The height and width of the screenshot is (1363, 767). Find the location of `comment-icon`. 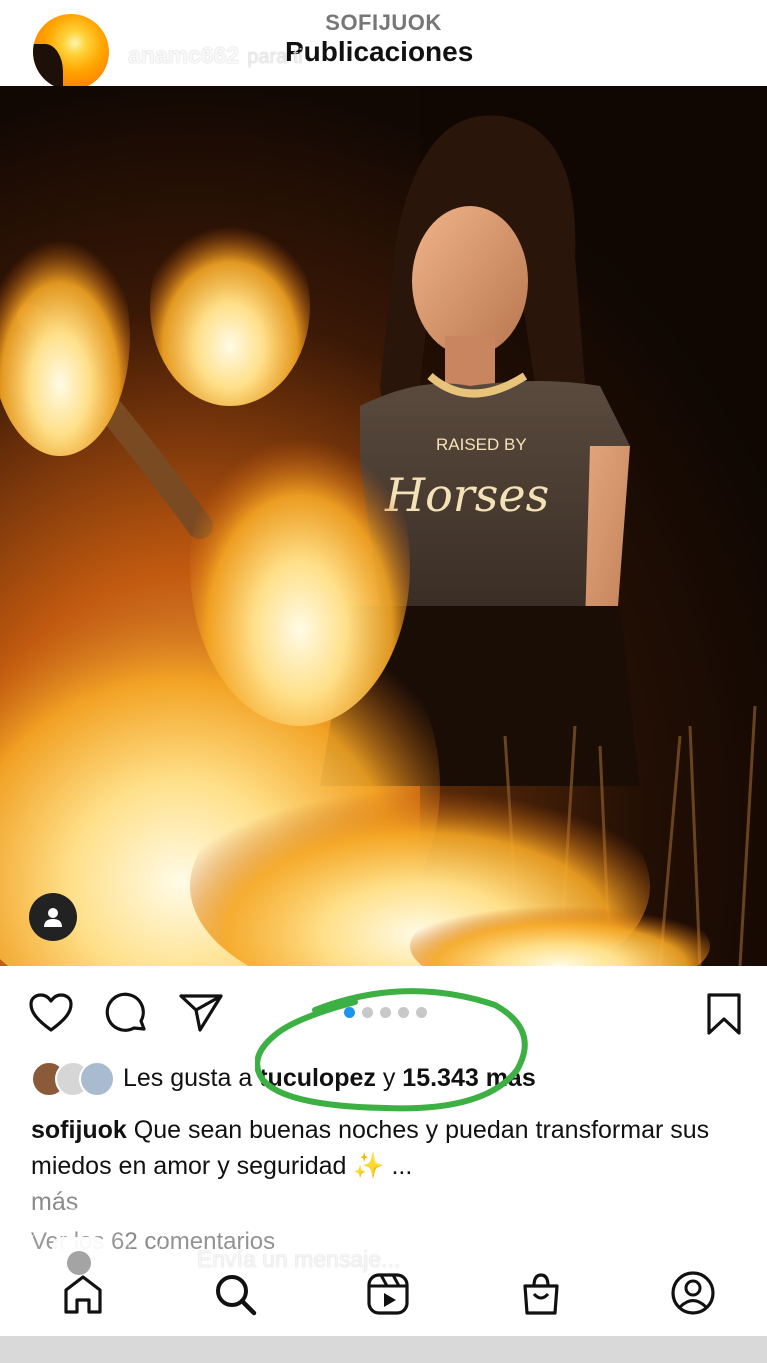

comment-icon is located at coordinates (127, 1014).